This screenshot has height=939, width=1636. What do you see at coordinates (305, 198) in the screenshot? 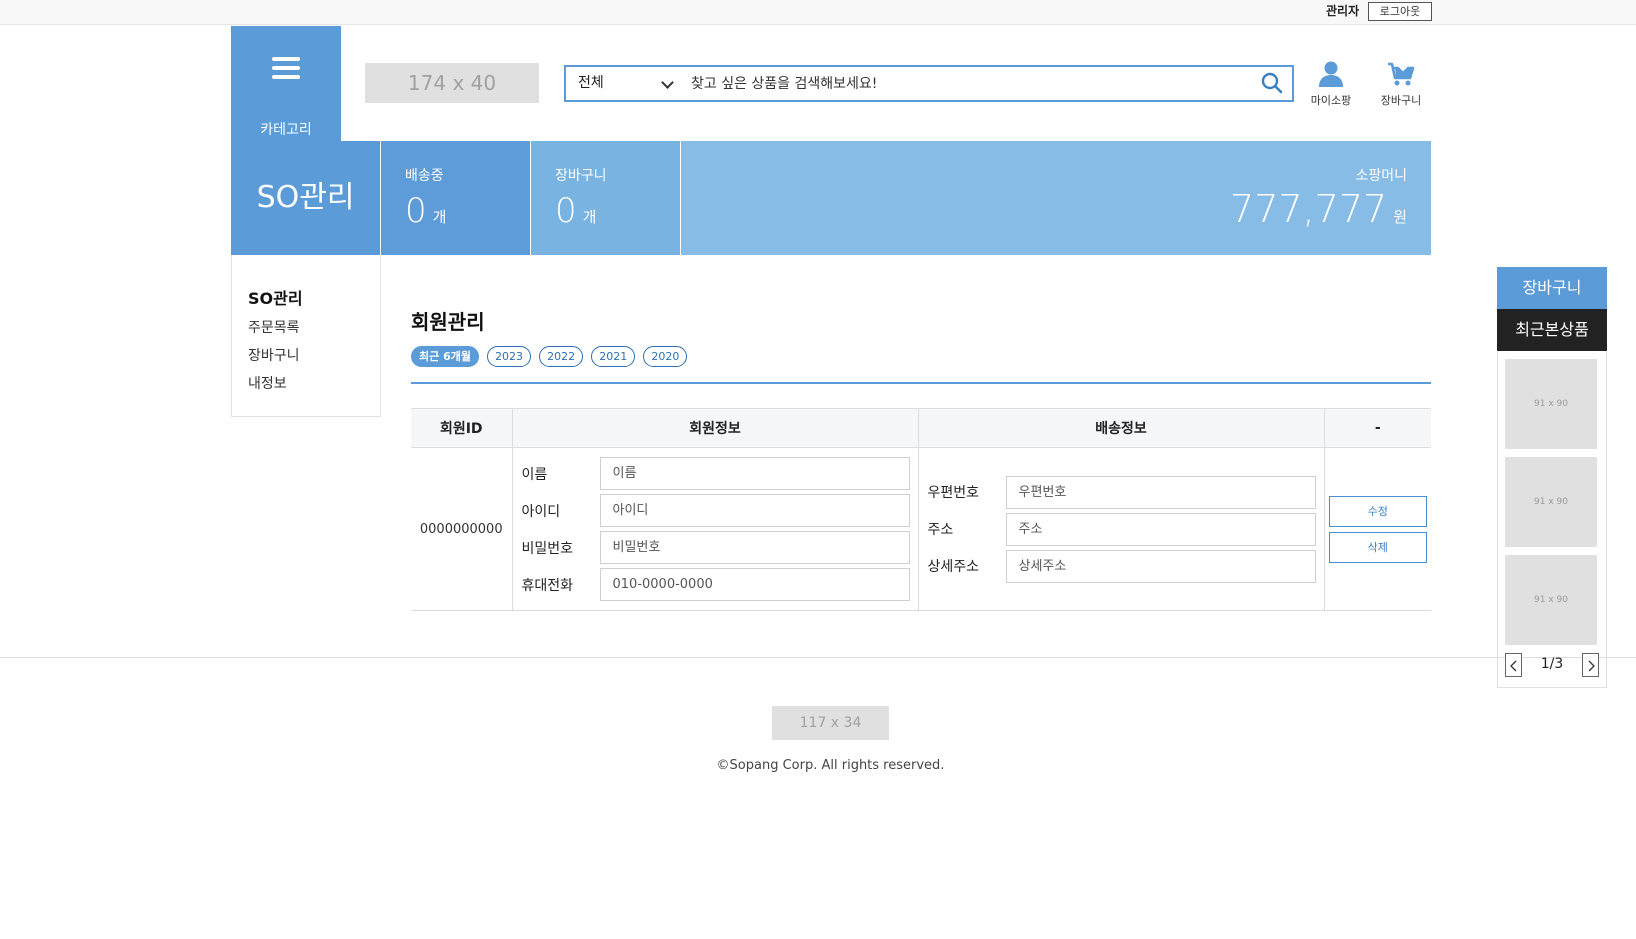
I see `summary-title: SO관리` at bounding box center [305, 198].